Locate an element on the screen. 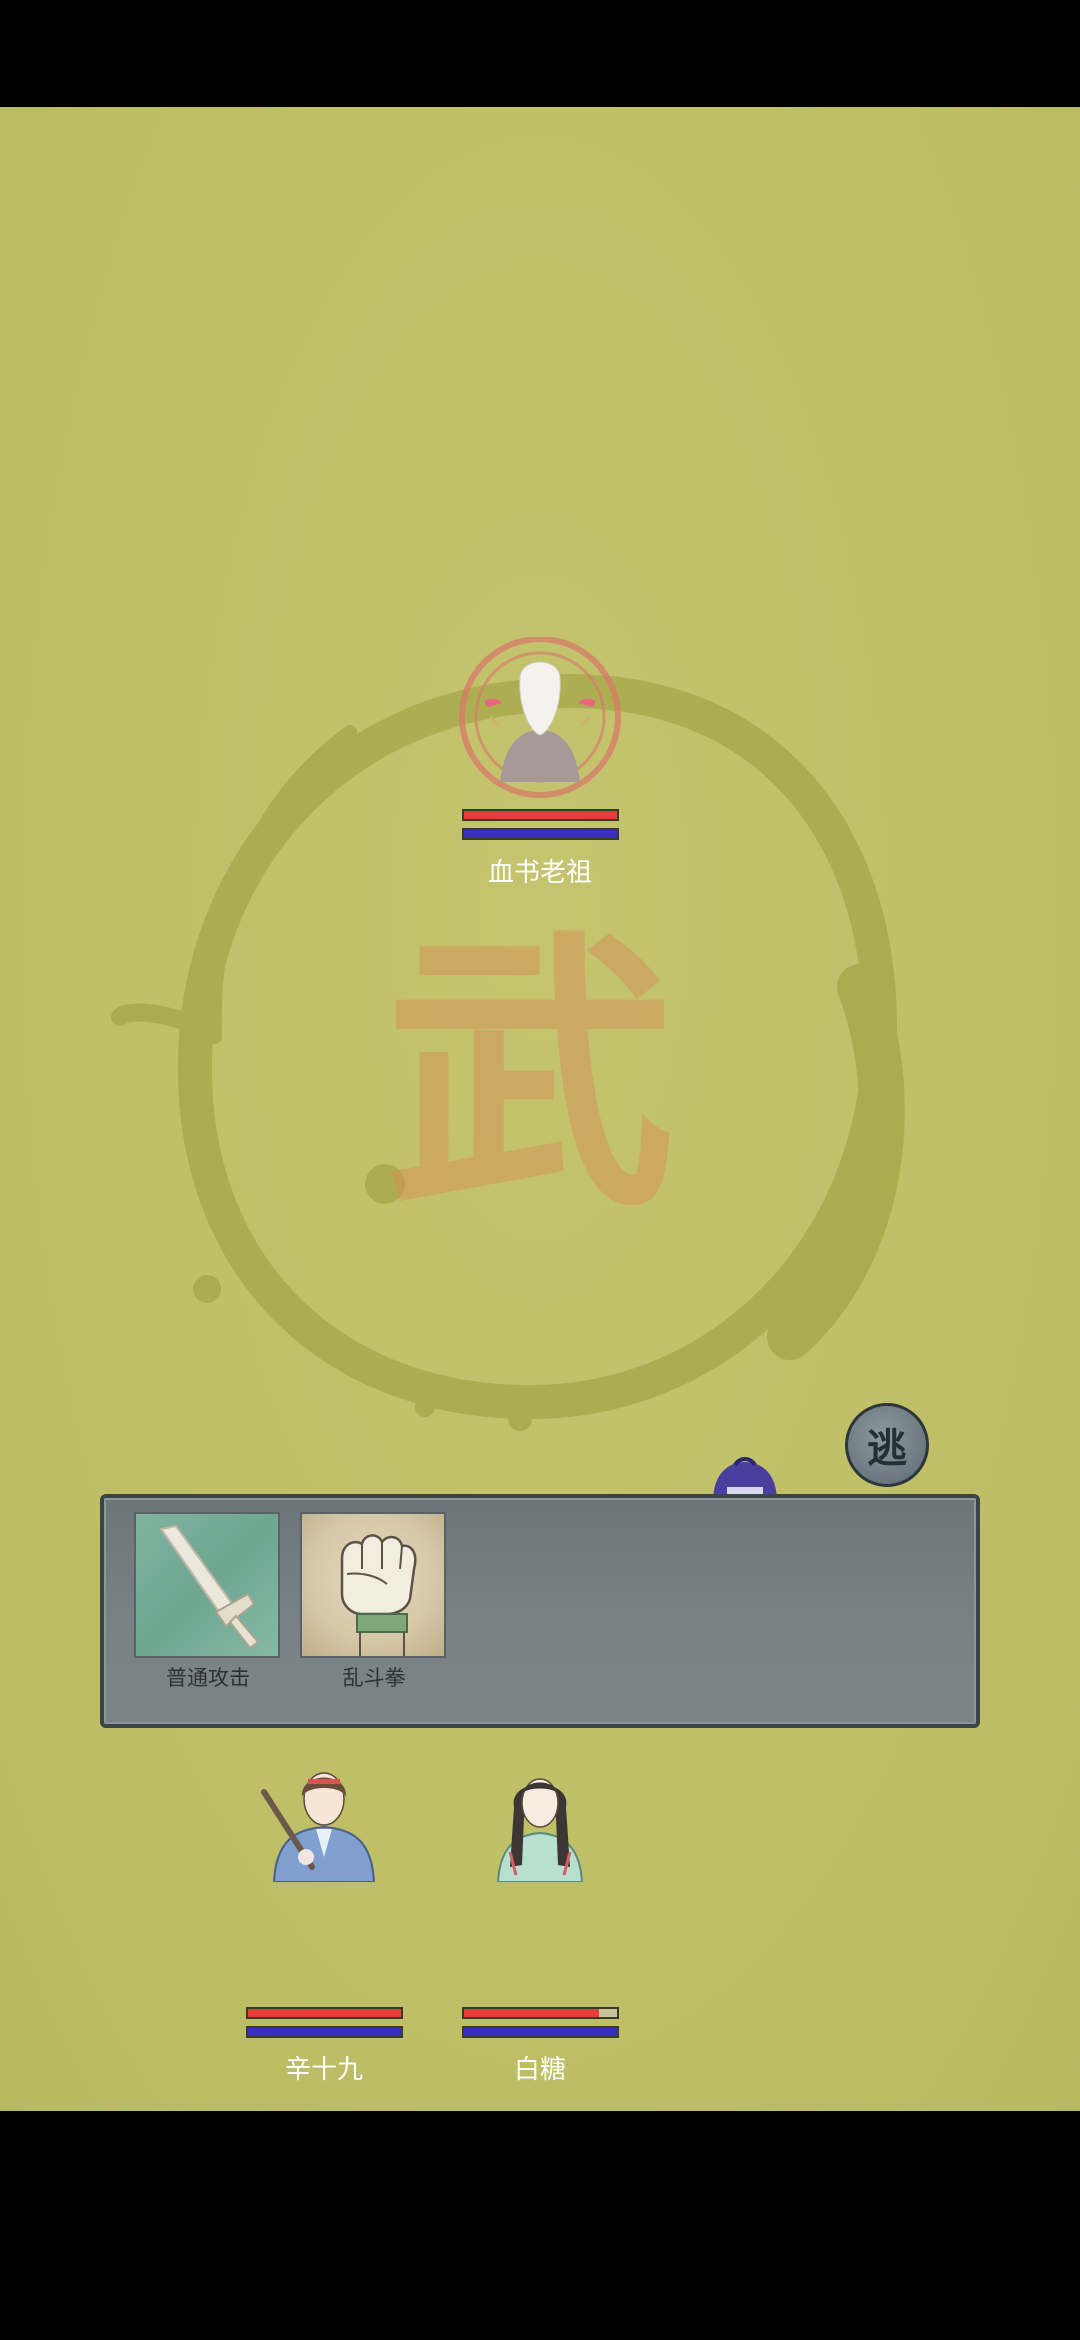  enemy-unit: 血书老祖 is located at coordinates (540, 822).